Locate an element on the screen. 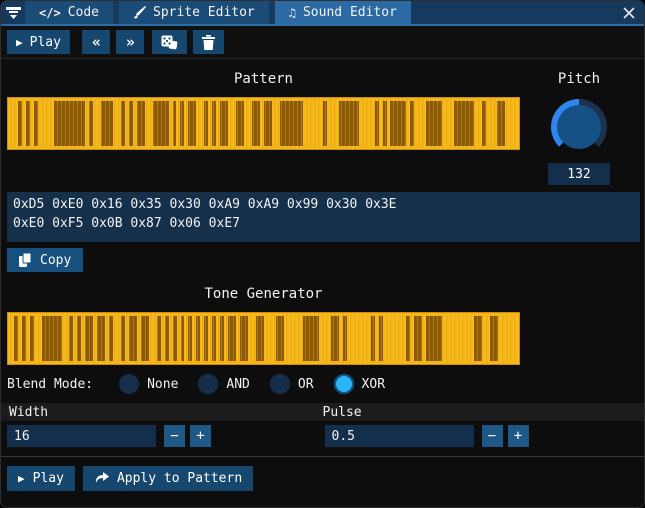  randomize-button is located at coordinates (169, 42).